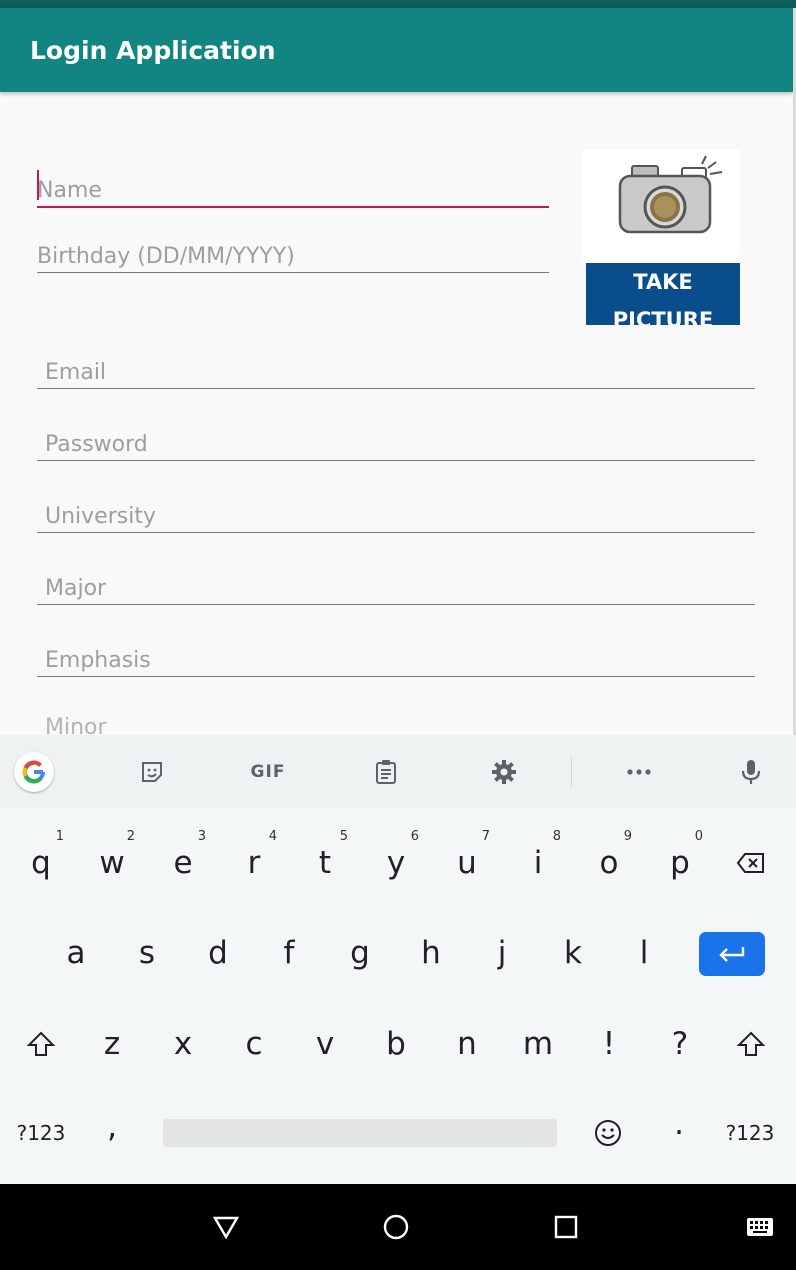  Describe the element at coordinates (201, 836) in the screenshot. I see `key-hint: 3` at that location.